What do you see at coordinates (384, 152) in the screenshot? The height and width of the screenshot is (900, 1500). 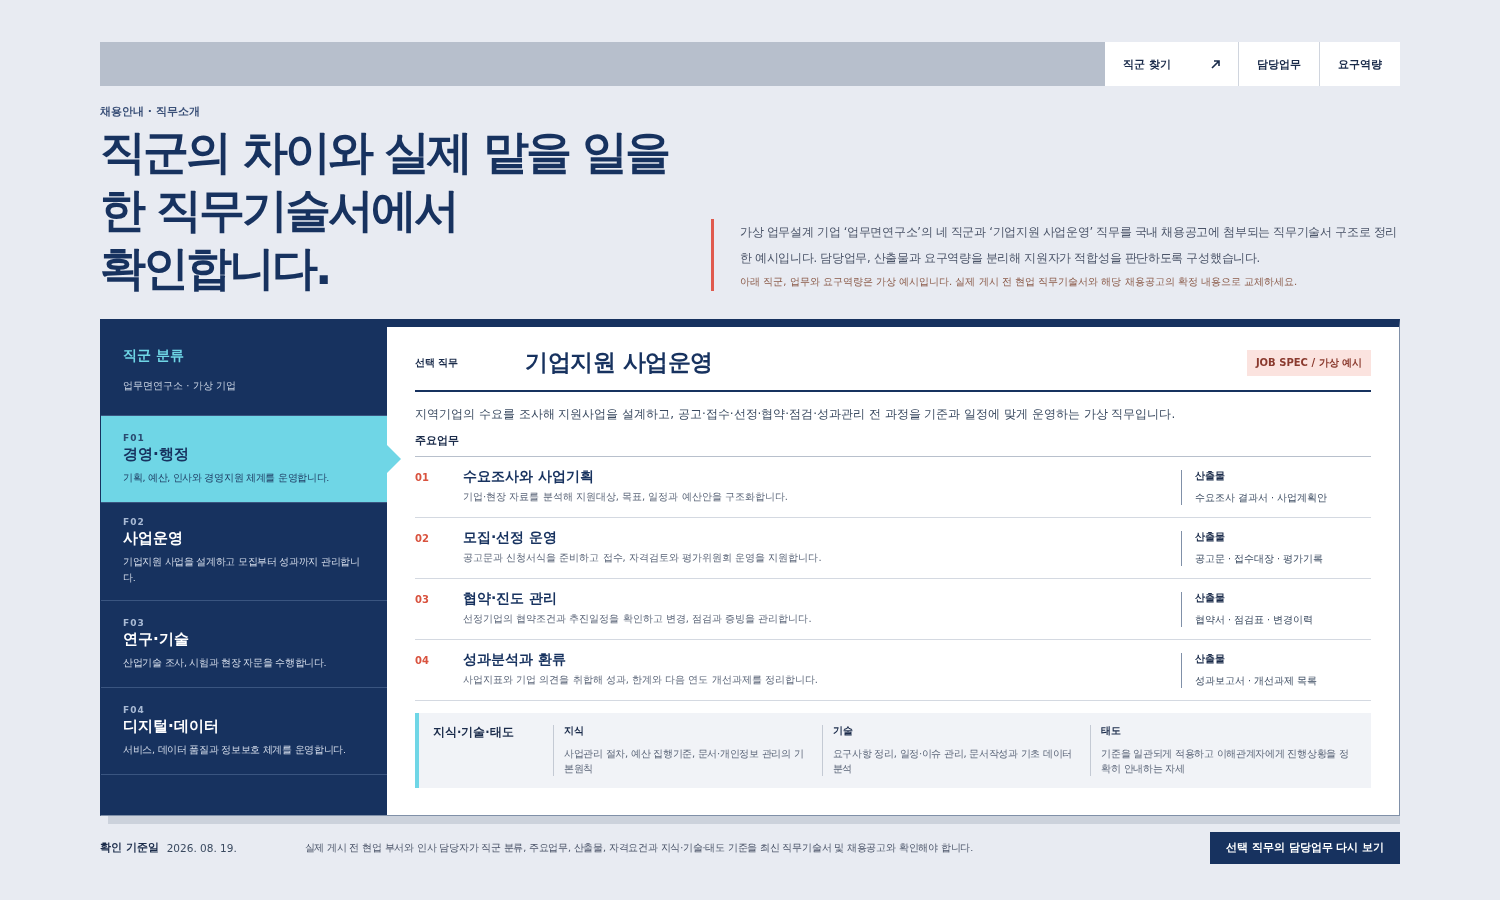 I see `headline: 직군의 차이와 실제 맡을 일을` at bounding box center [384, 152].